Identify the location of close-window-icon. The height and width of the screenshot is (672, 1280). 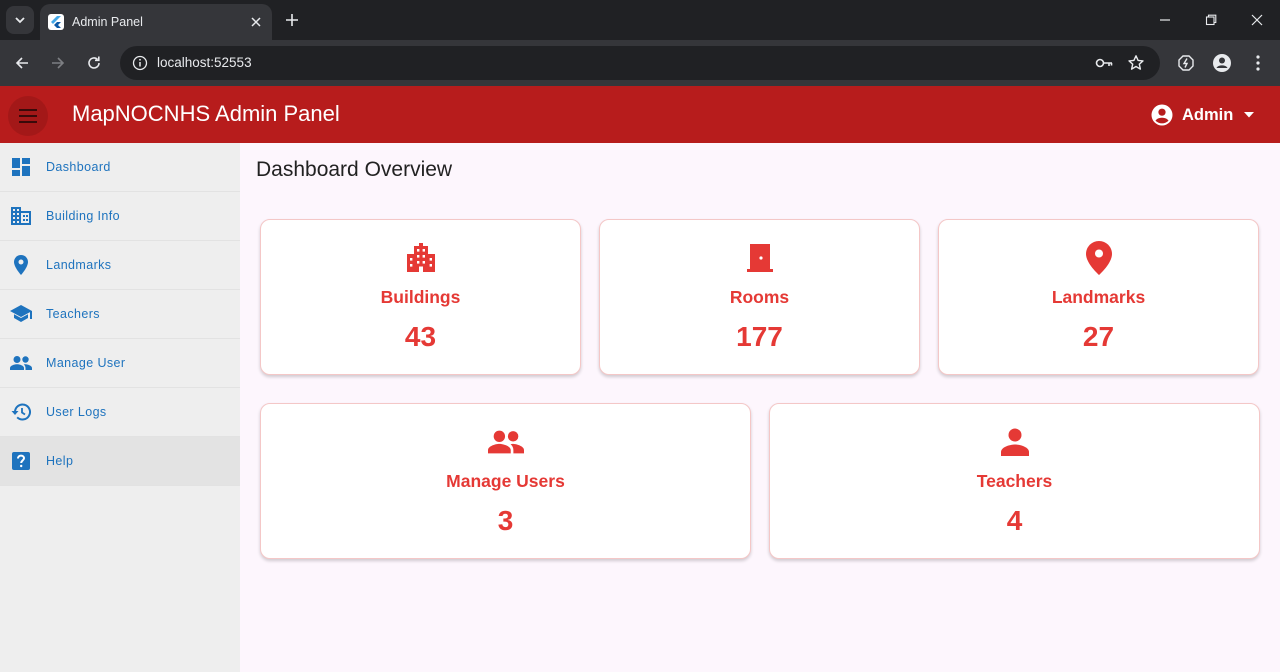
(1257, 20).